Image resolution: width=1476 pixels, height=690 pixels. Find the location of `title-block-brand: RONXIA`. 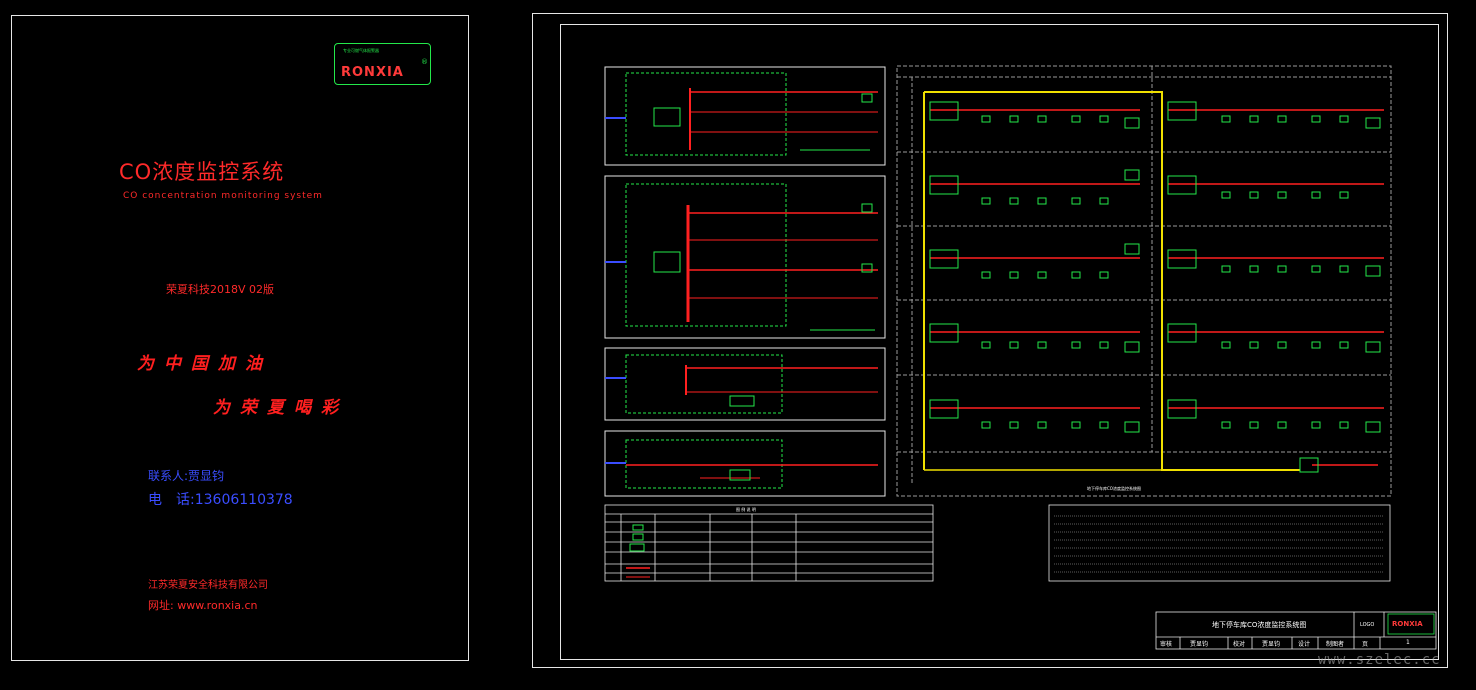

title-block-brand: RONXIA is located at coordinates (1407, 624).